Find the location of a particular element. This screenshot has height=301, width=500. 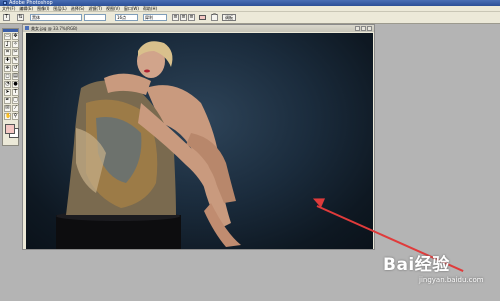

text-orientation-icon: ⇅ is located at coordinates (20, 17).